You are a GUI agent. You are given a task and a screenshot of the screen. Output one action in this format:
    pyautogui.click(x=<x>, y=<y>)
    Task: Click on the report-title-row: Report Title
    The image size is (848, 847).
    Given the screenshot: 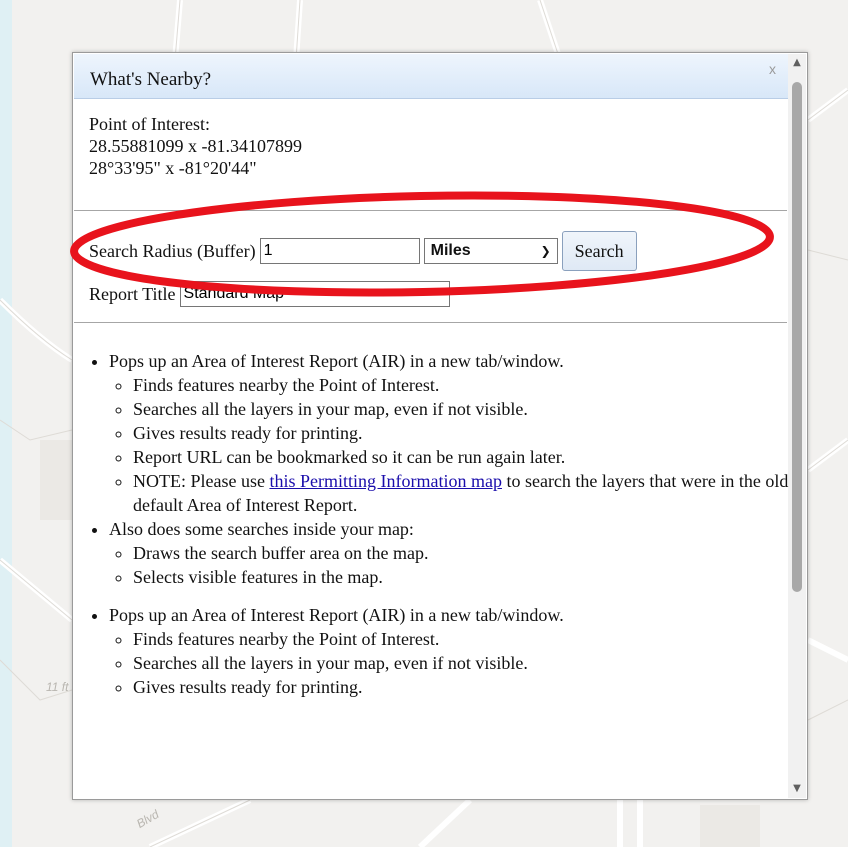 What is the action you would take?
    pyautogui.click(x=269, y=294)
    